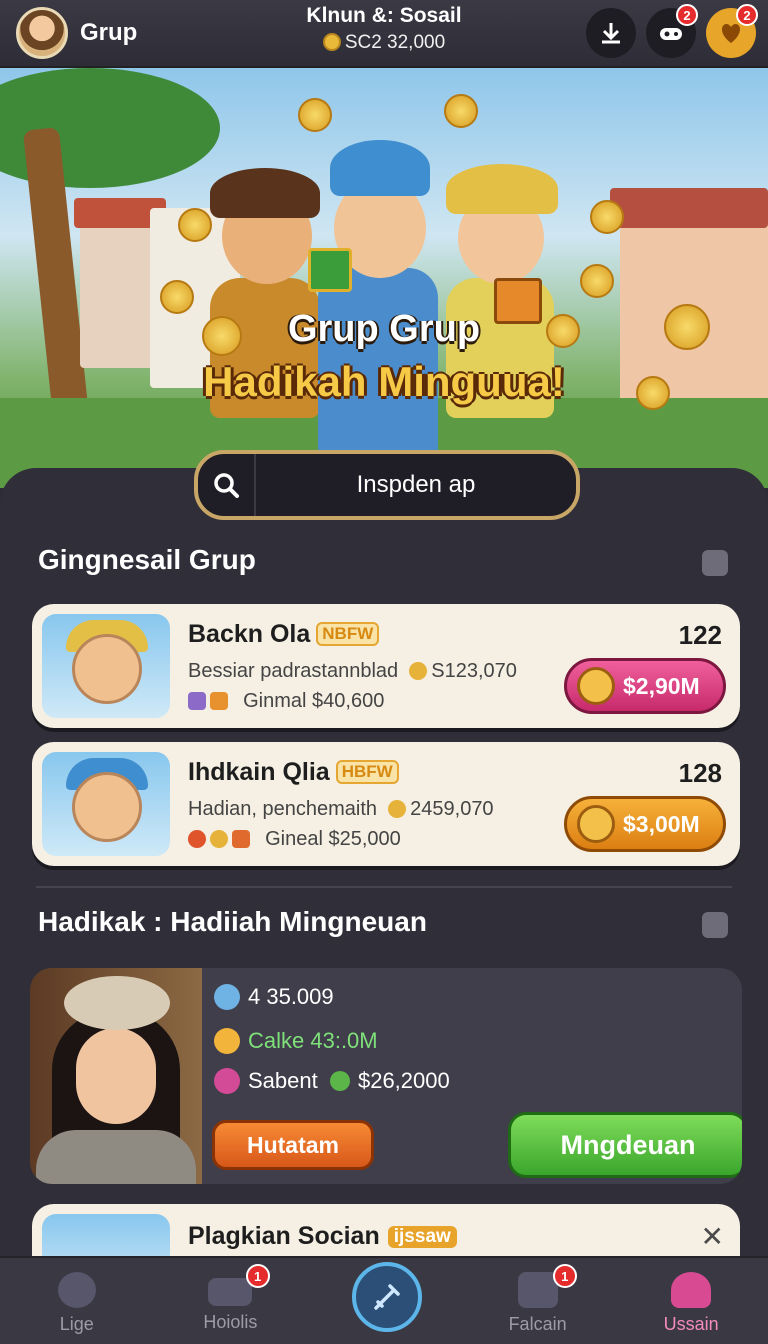  What do you see at coordinates (367, 772) in the screenshot?
I see `card-tag: HBFW` at bounding box center [367, 772].